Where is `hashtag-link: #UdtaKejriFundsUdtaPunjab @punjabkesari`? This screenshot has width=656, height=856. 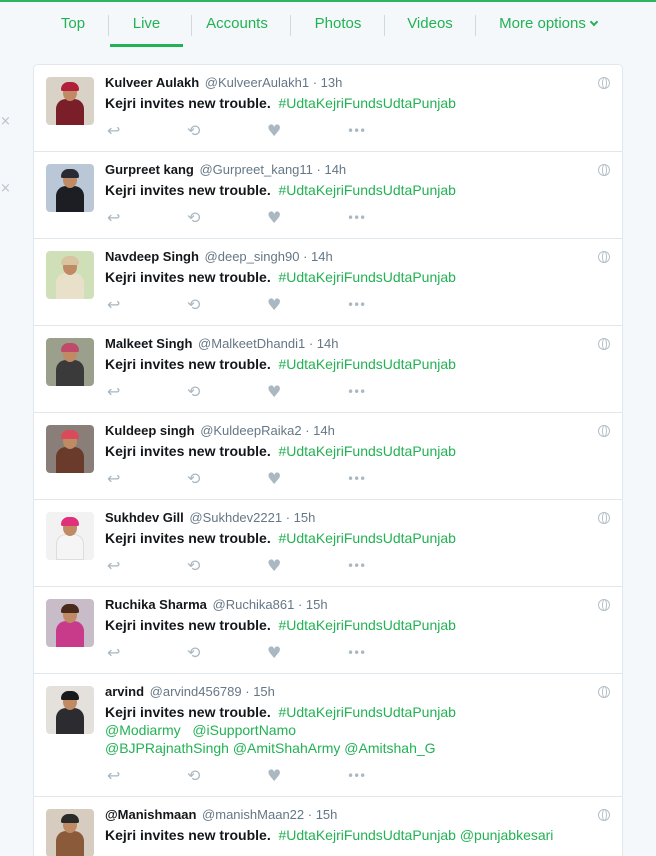
hashtag-link: #UdtaKejriFundsUdtaPunjab @punjabkesari is located at coordinates (415, 835).